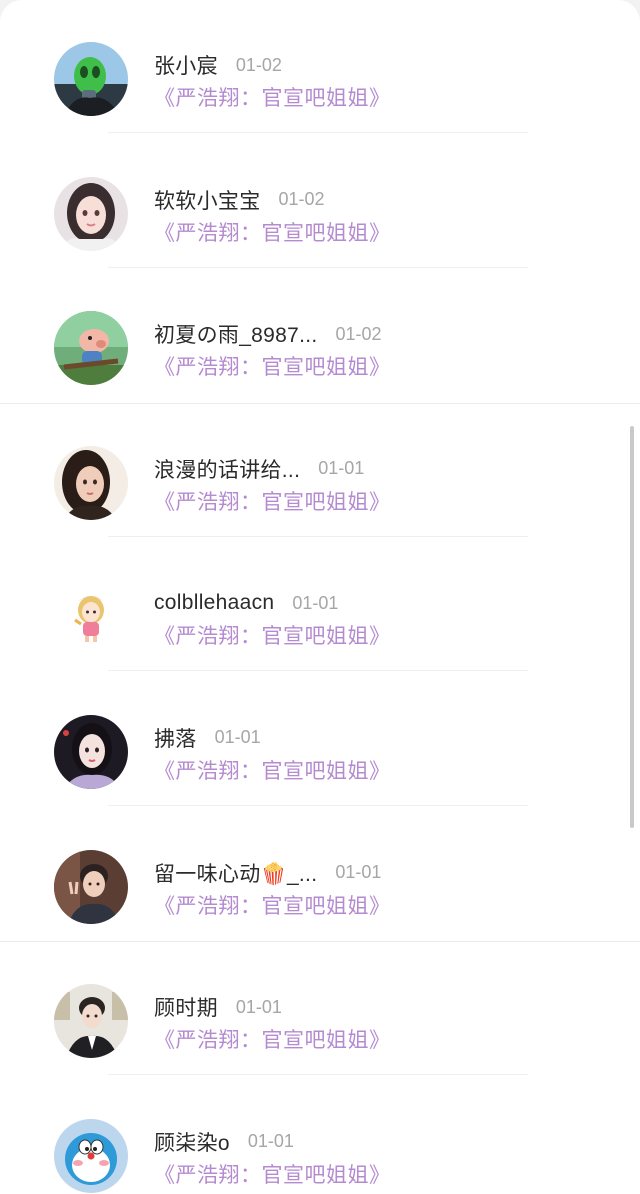 This screenshot has height=1194, width=640. Describe the element at coordinates (91, 1155) in the screenshot. I see `doraemon-avatar` at that location.